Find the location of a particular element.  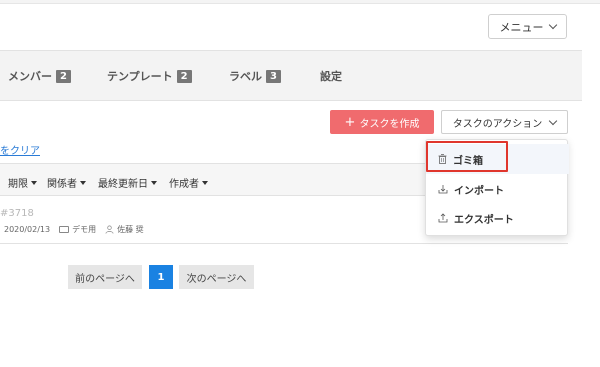

menu-item-export: エクスポート is located at coordinates (497, 218).